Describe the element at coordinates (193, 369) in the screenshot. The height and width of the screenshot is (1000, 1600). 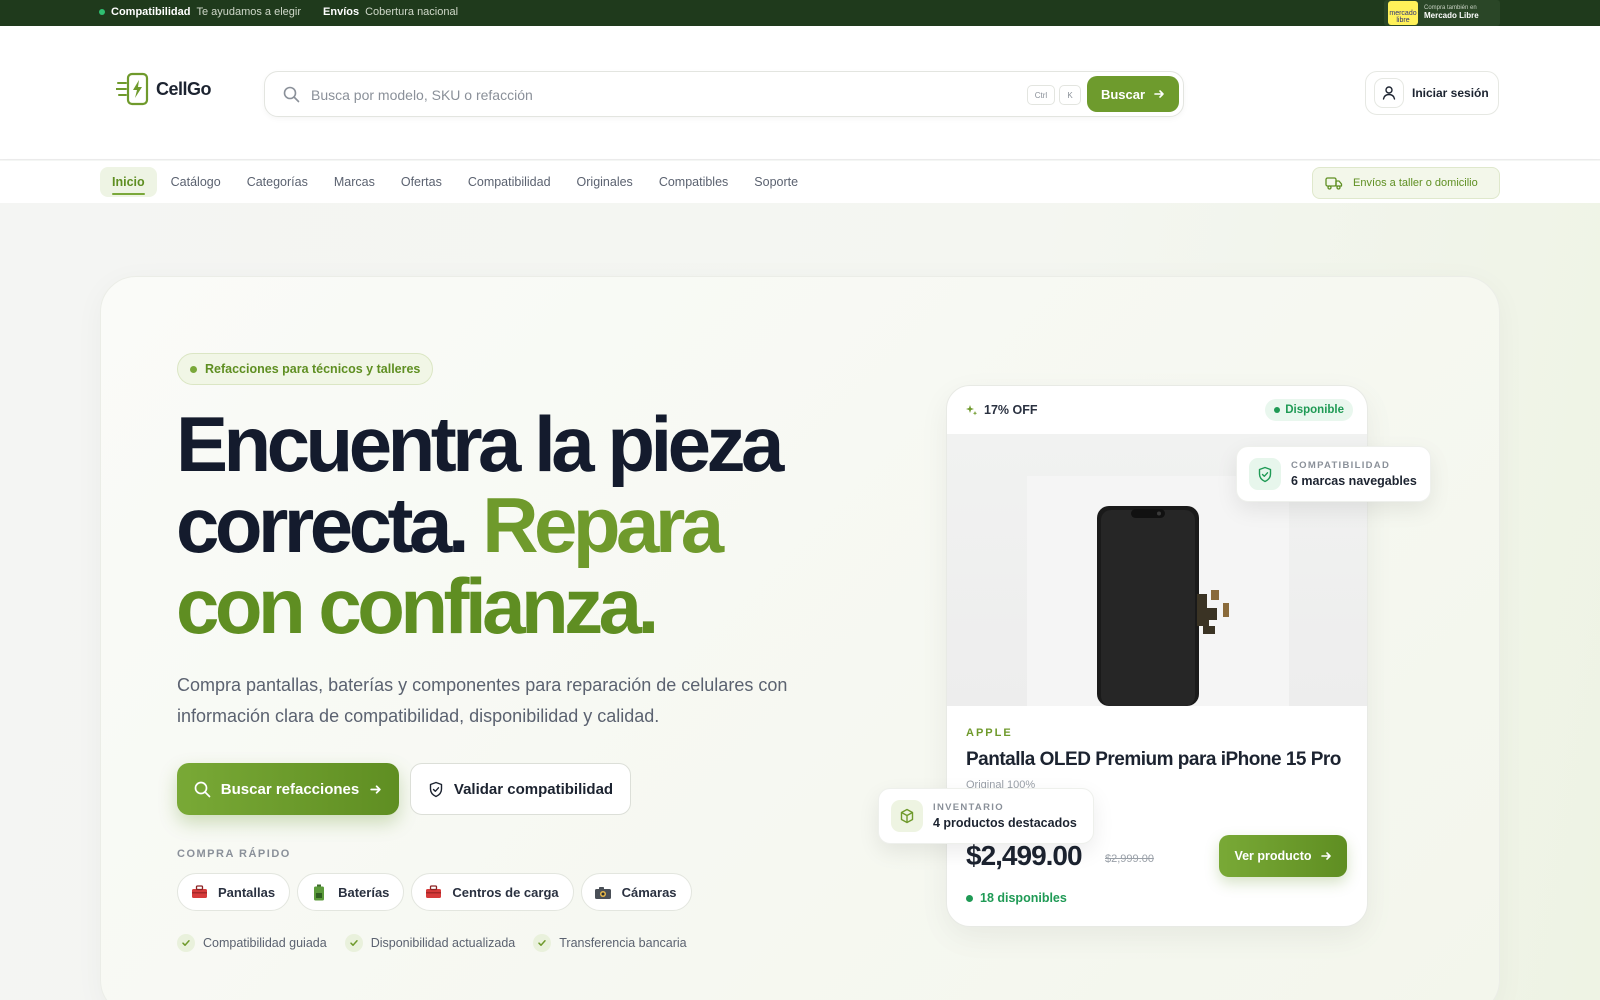
I see `pill-dot` at that location.